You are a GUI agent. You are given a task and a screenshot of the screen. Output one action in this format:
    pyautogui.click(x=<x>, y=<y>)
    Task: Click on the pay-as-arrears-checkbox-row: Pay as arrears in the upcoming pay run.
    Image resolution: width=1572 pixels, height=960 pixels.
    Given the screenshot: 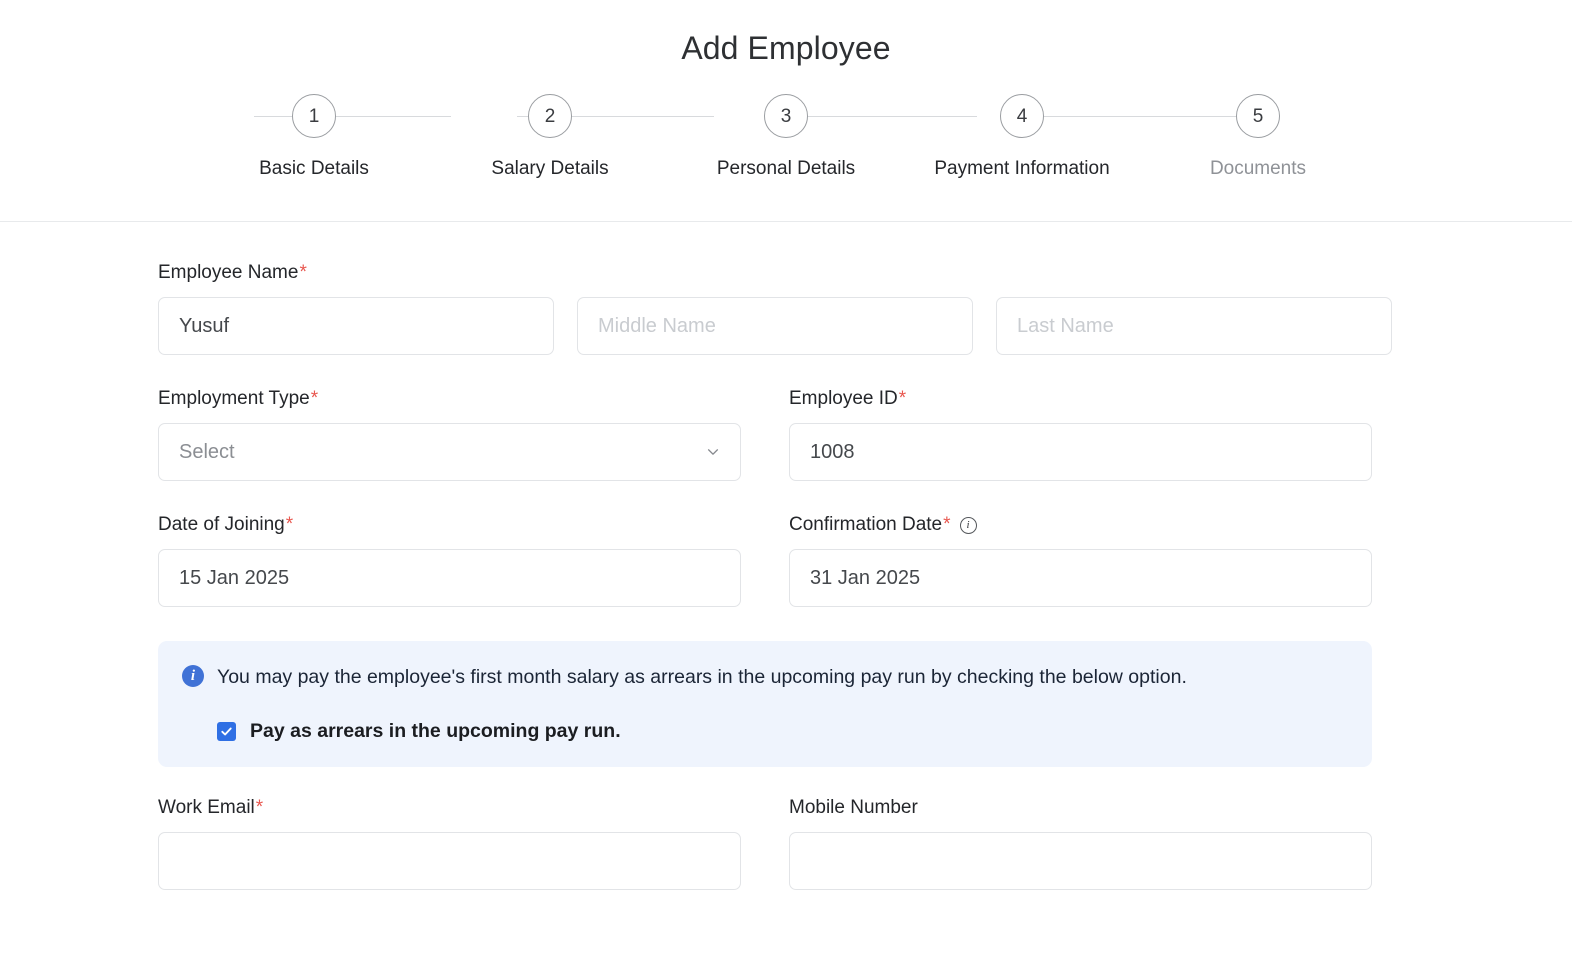 What is the action you would take?
    pyautogui.click(x=765, y=731)
    